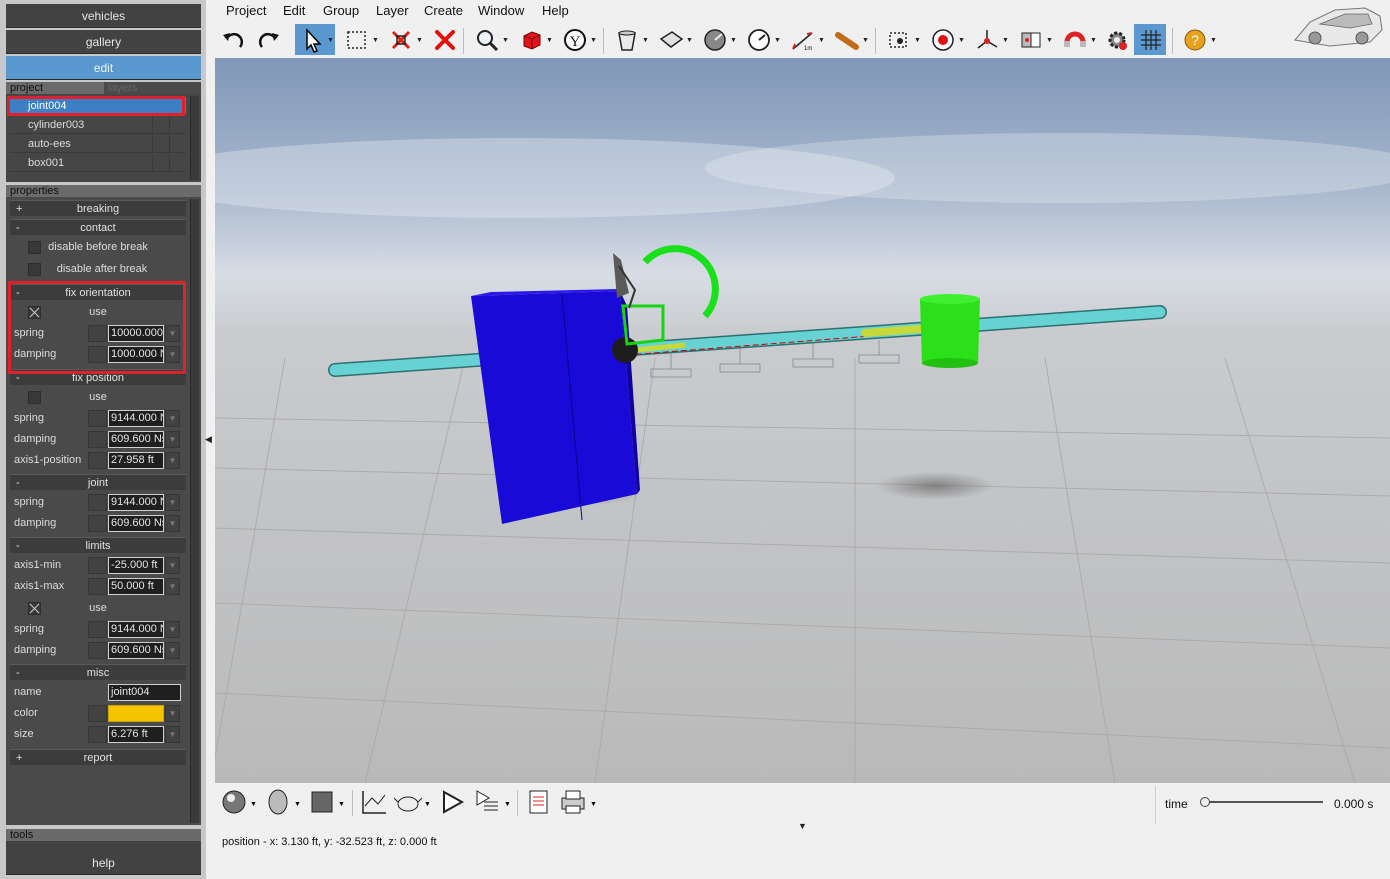 Image resolution: width=1390 pixels, height=879 pixels. I want to click on properties-header: properties, so click(103, 191).